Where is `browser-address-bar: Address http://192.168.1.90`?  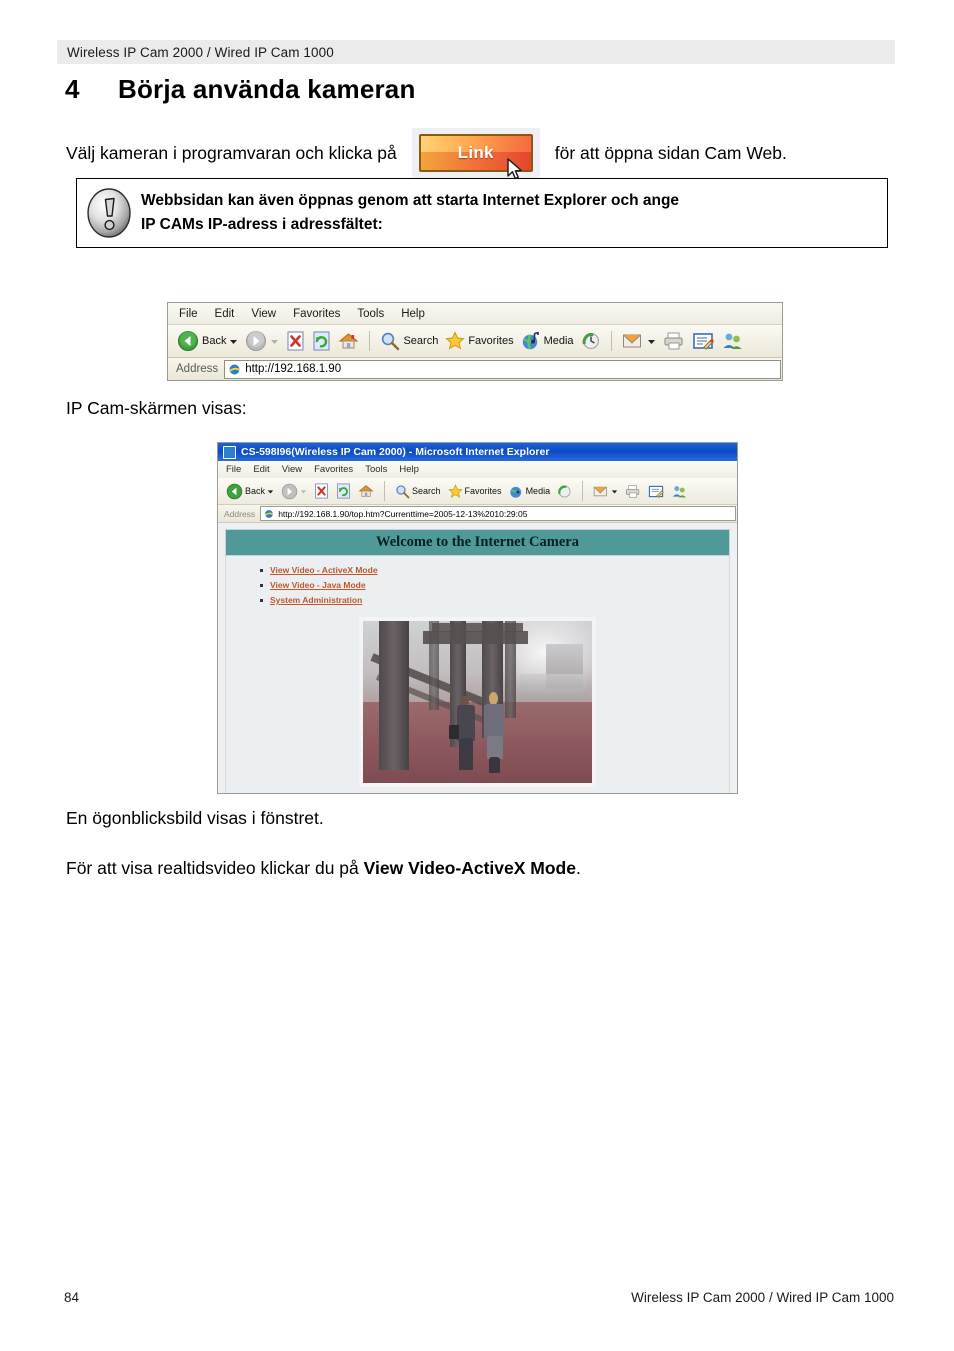 browser-address-bar: Address http://192.168.1.90 is located at coordinates (475, 369).